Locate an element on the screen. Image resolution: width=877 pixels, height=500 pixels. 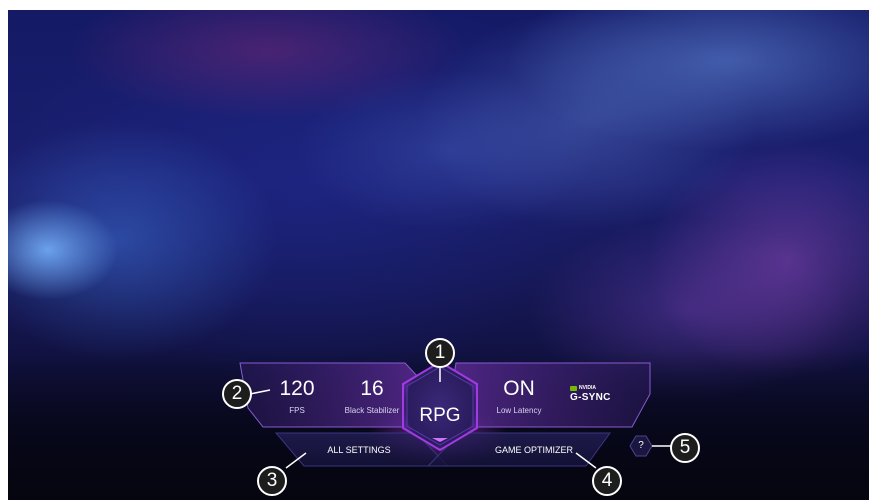
marker-2: 2 is located at coordinates (237, 394).